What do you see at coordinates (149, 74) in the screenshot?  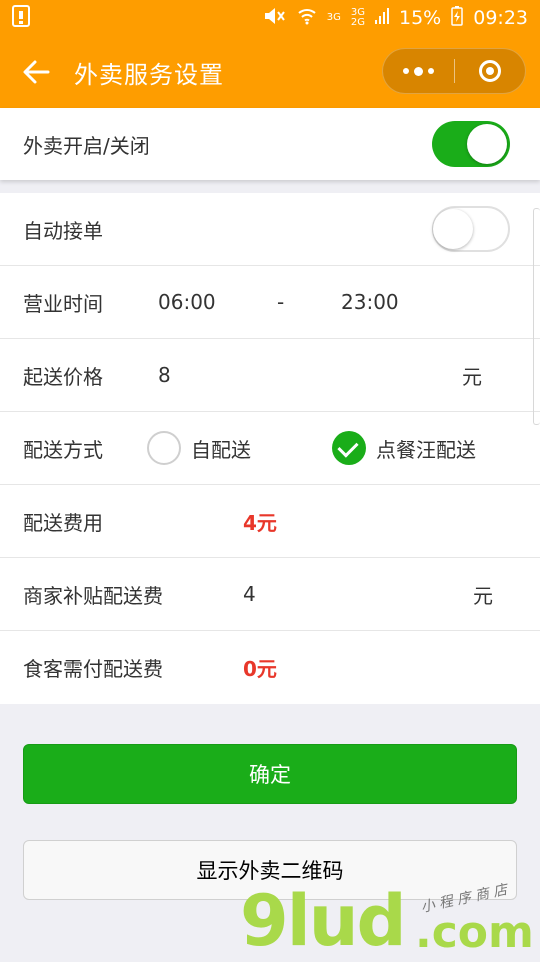 I see `page-title: 外卖服务设置` at bounding box center [149, 74].